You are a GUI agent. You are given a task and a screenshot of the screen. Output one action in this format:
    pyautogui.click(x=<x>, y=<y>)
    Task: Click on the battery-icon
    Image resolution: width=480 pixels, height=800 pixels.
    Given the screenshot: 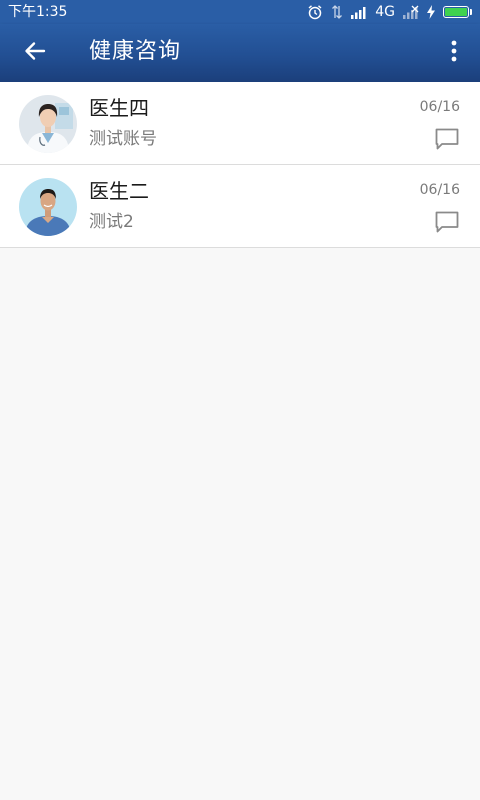 What is the action you would take?
    pyautogui.click(x=456, y=12)
    